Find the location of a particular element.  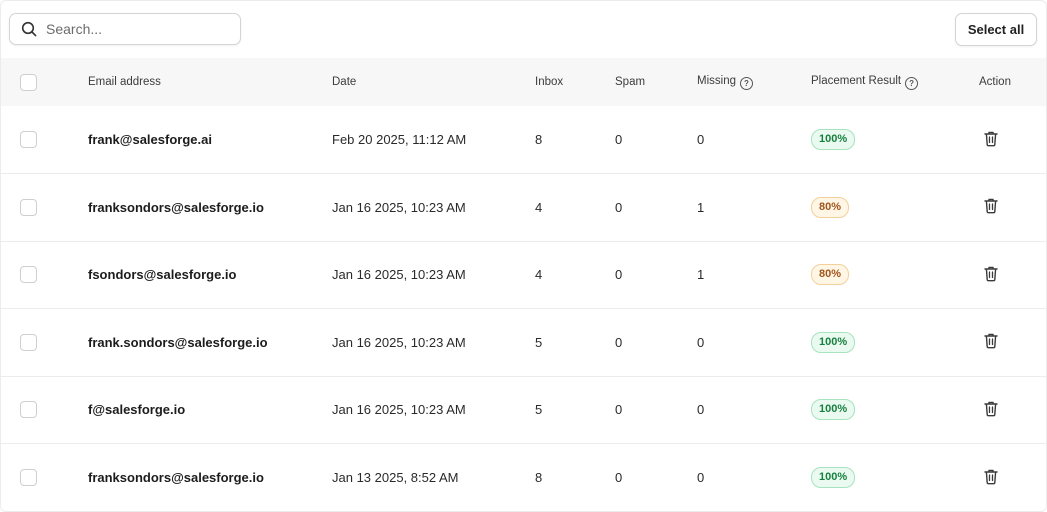

select-all-checkbox is located at coordinates (28, 82).